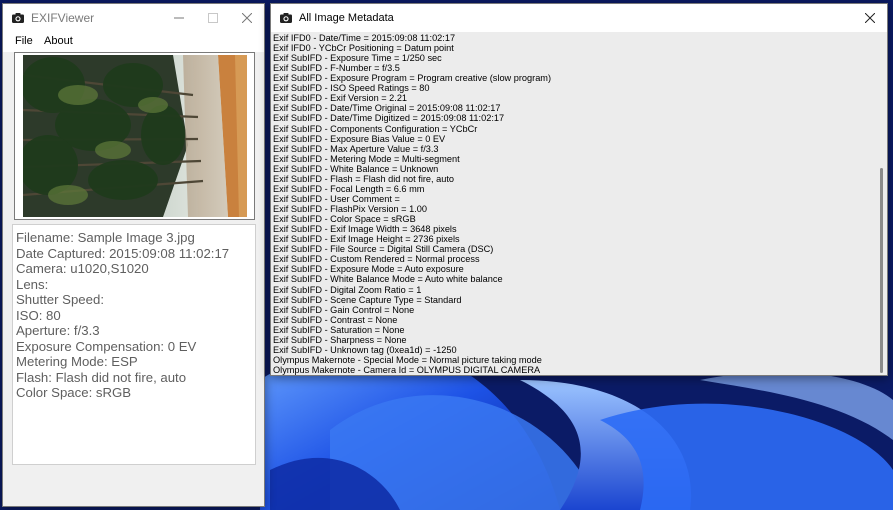  I want to click on metadata-titlebar: All Image Metadata, so click(579, 18).